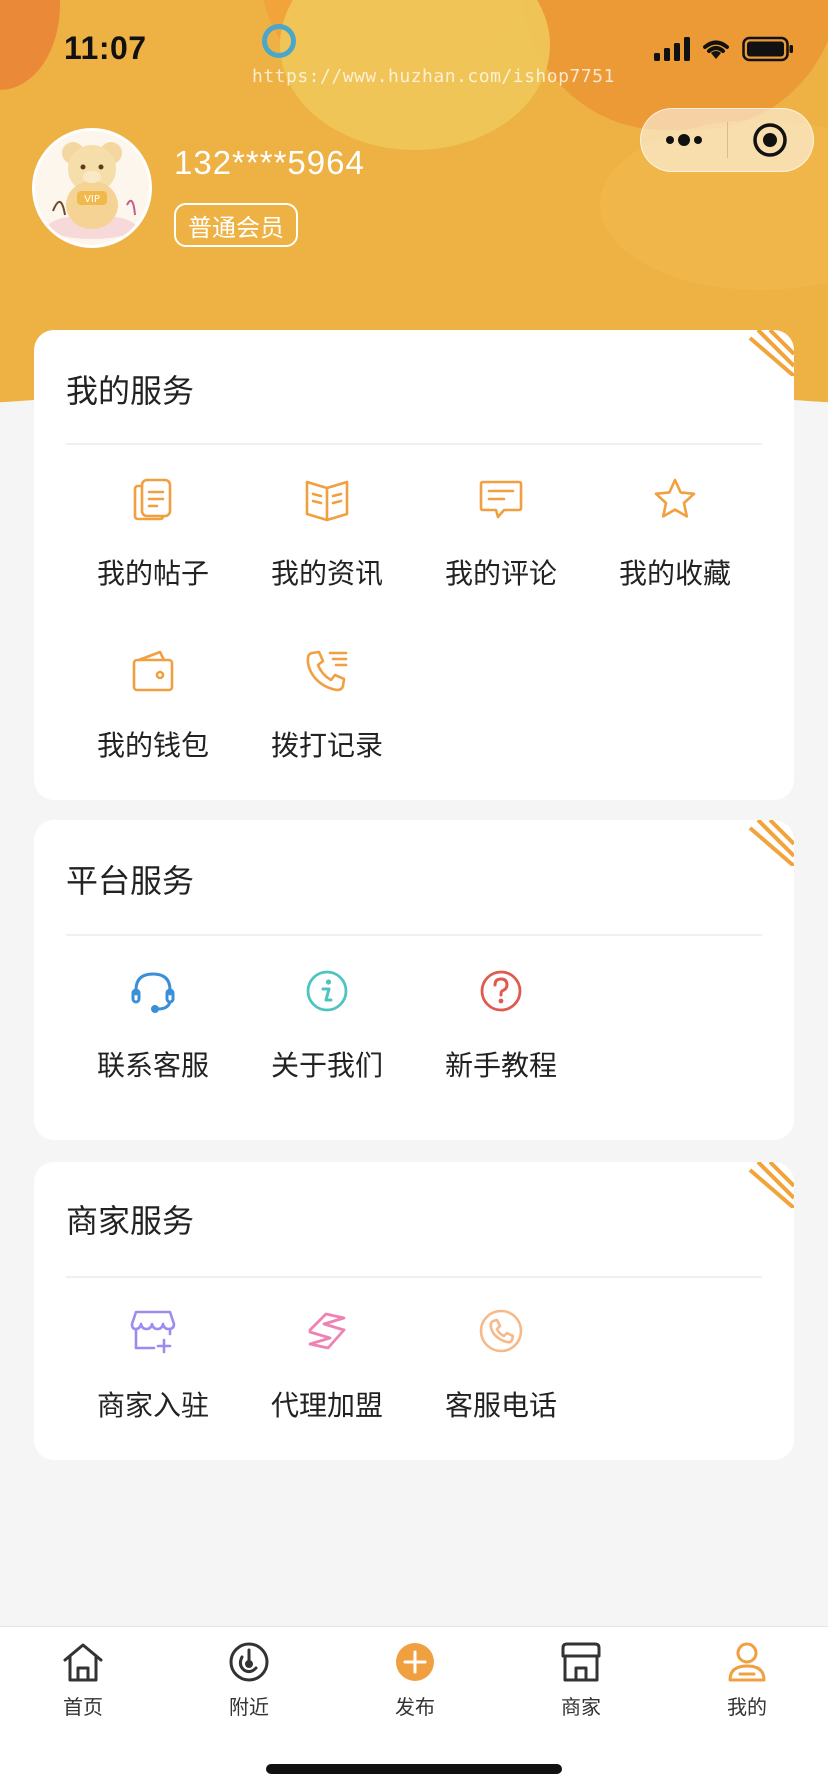  I want to click on service-my-posts: 我的帖子, so click(153, 533).